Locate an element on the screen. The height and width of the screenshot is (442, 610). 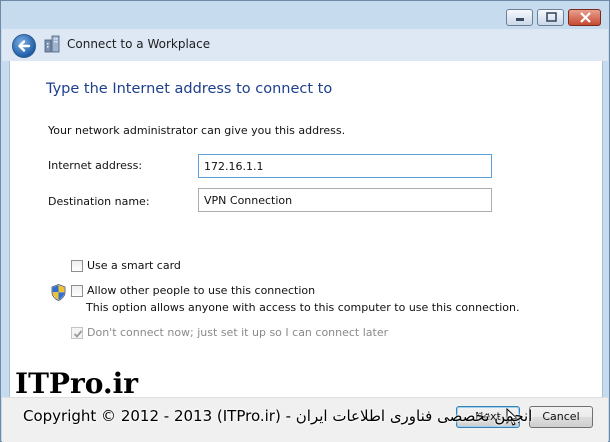
destination-name-label: Destination name: is located at coordinates (99, 201).